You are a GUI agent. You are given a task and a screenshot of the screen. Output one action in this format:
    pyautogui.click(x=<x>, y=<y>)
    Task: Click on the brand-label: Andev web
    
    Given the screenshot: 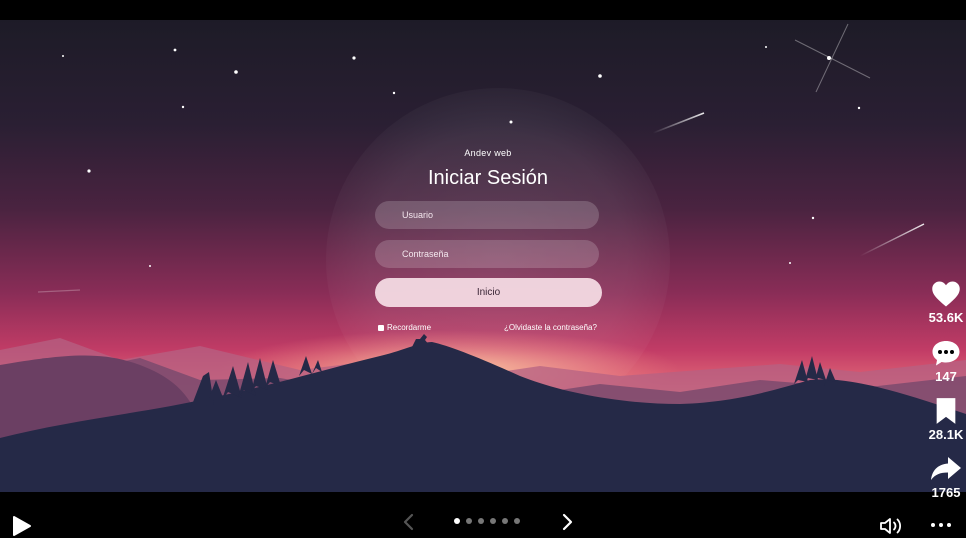 What is the action you would take?
    pyautogui.click(x=488, y=153)
    